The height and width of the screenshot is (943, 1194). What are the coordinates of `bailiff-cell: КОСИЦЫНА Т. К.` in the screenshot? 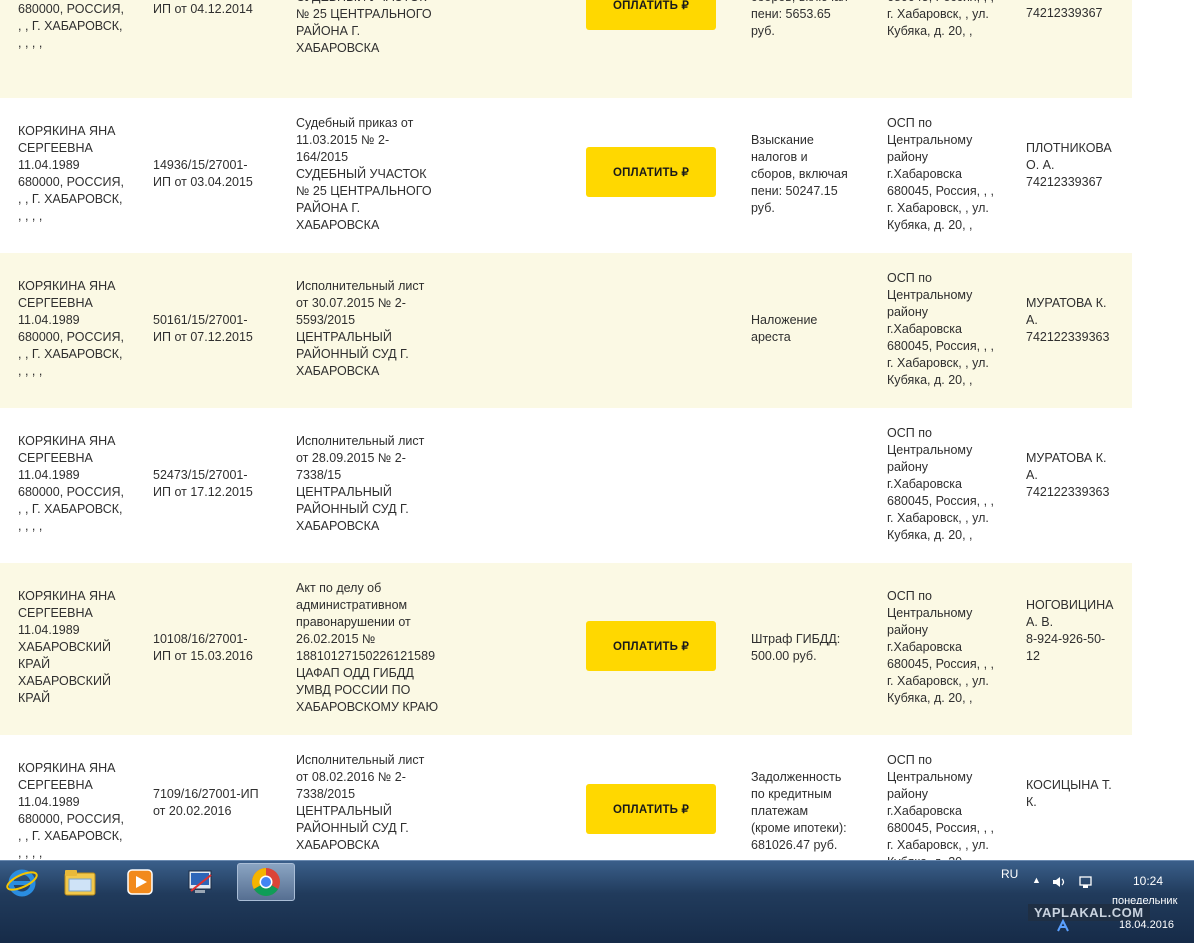 It's located at (1069, 793).